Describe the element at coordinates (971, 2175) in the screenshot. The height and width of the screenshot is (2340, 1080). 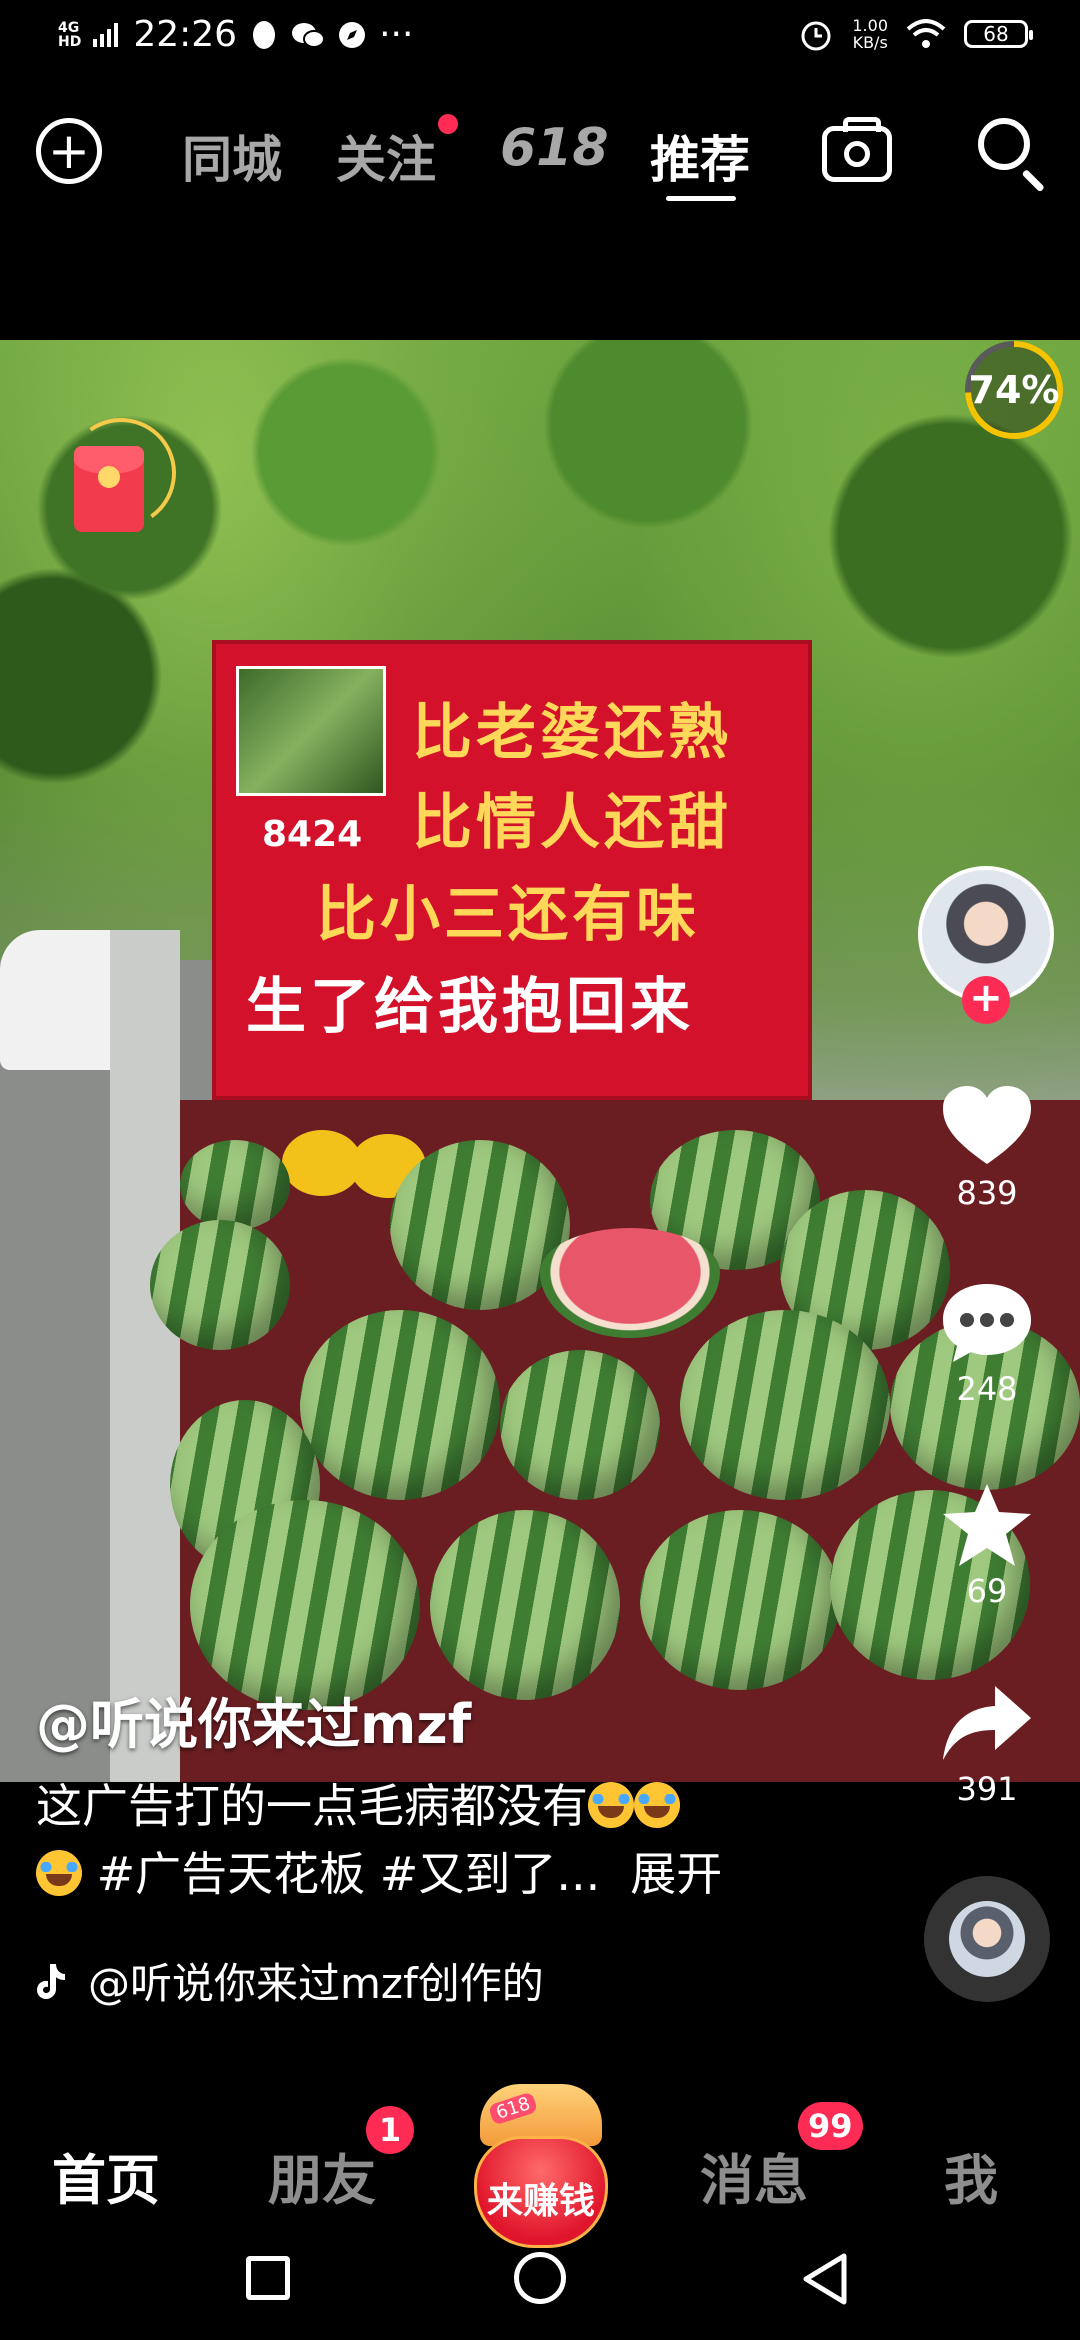
I see `nav-me: 我` at that location.